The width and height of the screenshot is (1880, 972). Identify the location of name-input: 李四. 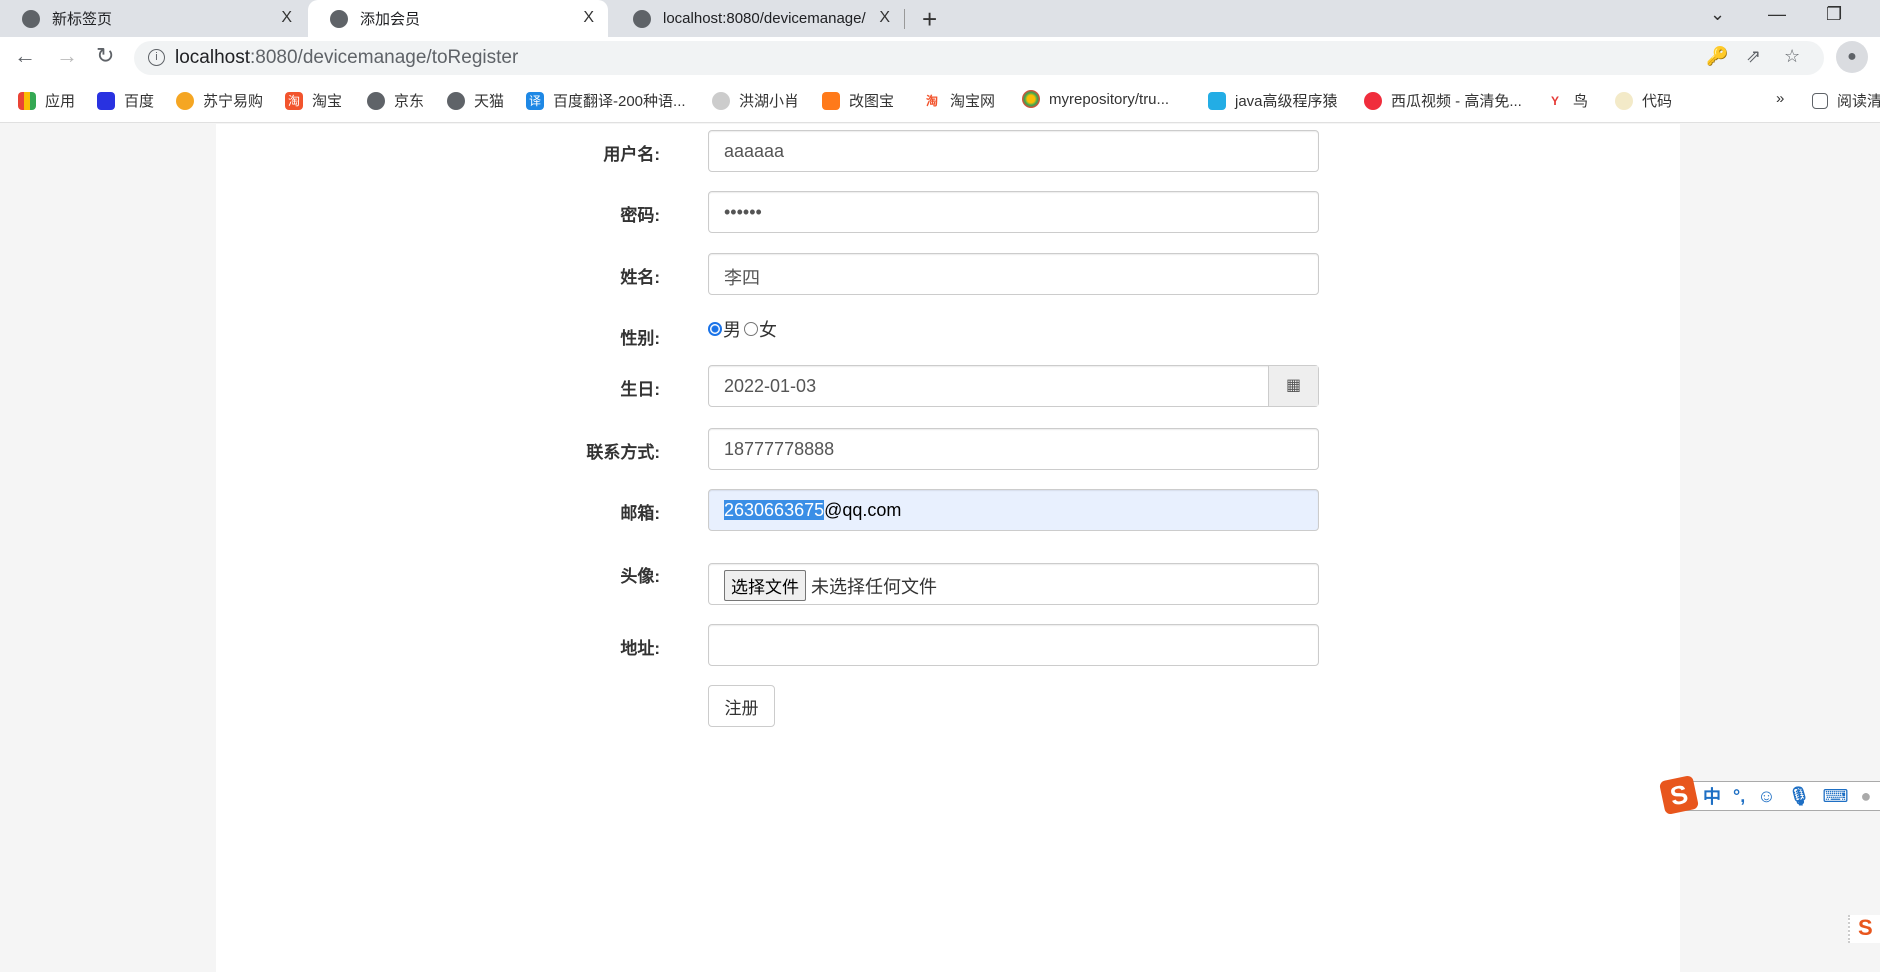
(1013, 274).